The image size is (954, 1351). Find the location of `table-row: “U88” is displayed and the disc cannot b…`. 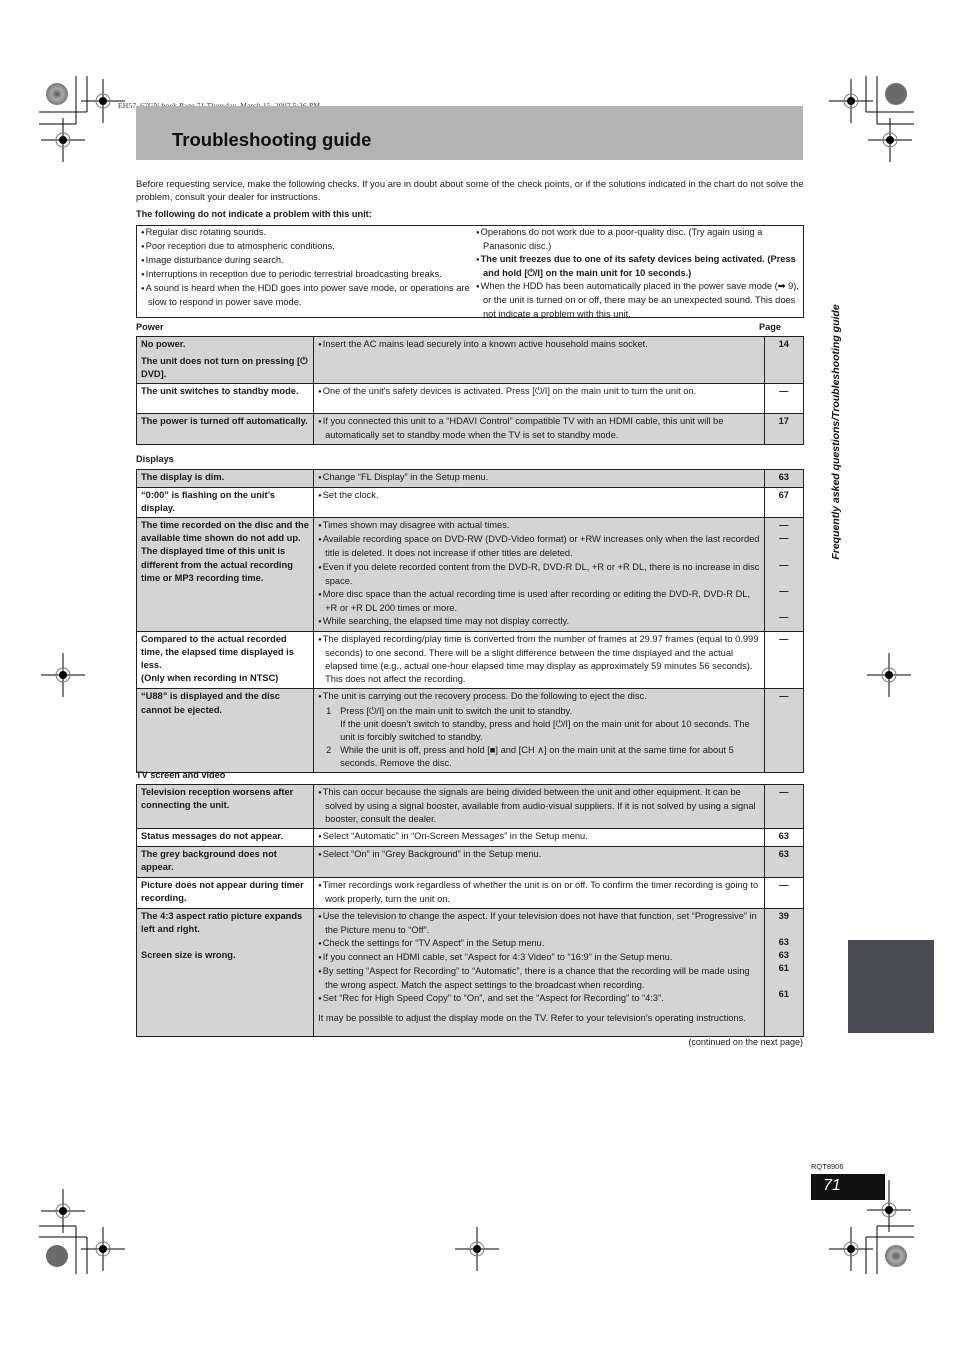

table-row: “U88” is displayed and the disc cannot b… is located at coordinates (469, 730).